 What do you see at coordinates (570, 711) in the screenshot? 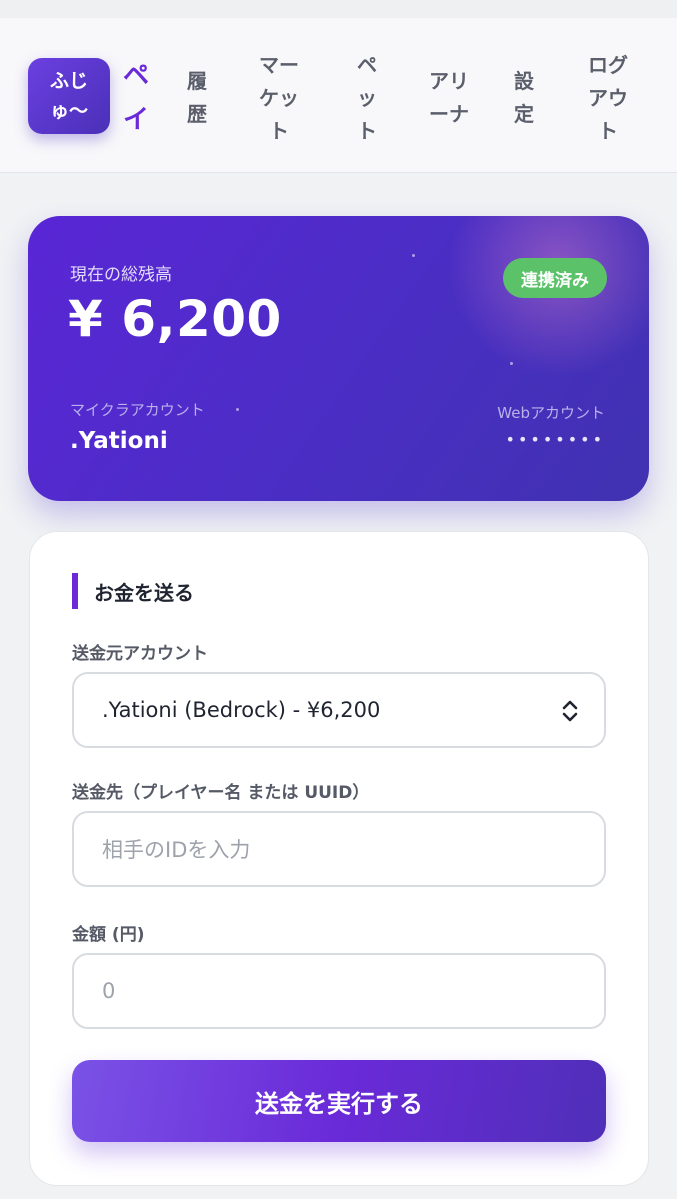
I see `select-chevron-icon` at bounding box center [570, 711].